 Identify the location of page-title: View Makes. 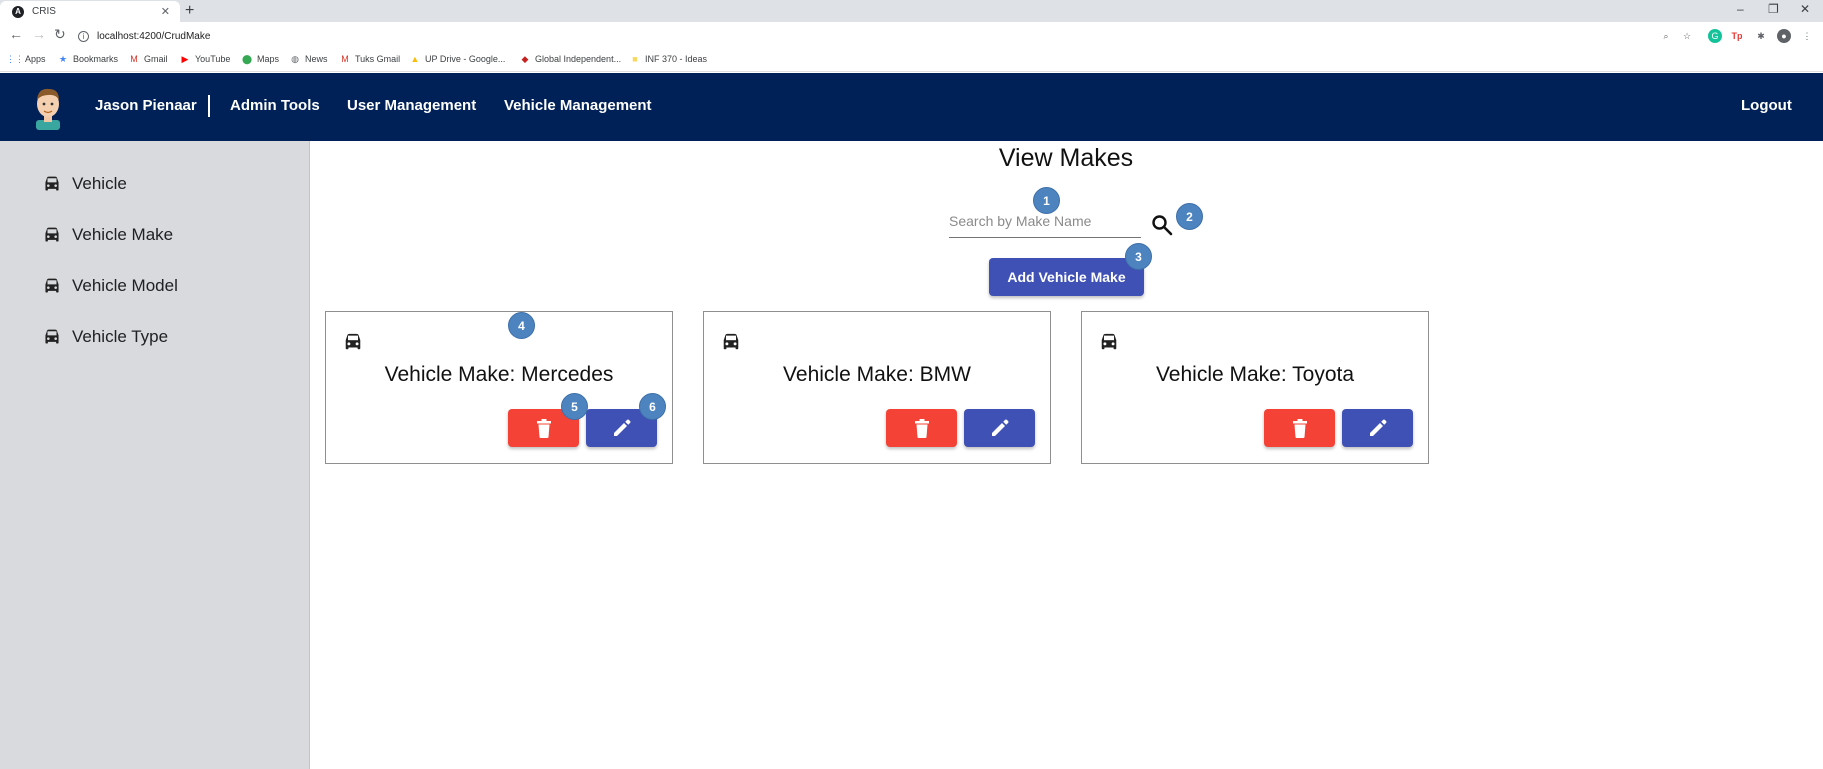
(1066, 158).